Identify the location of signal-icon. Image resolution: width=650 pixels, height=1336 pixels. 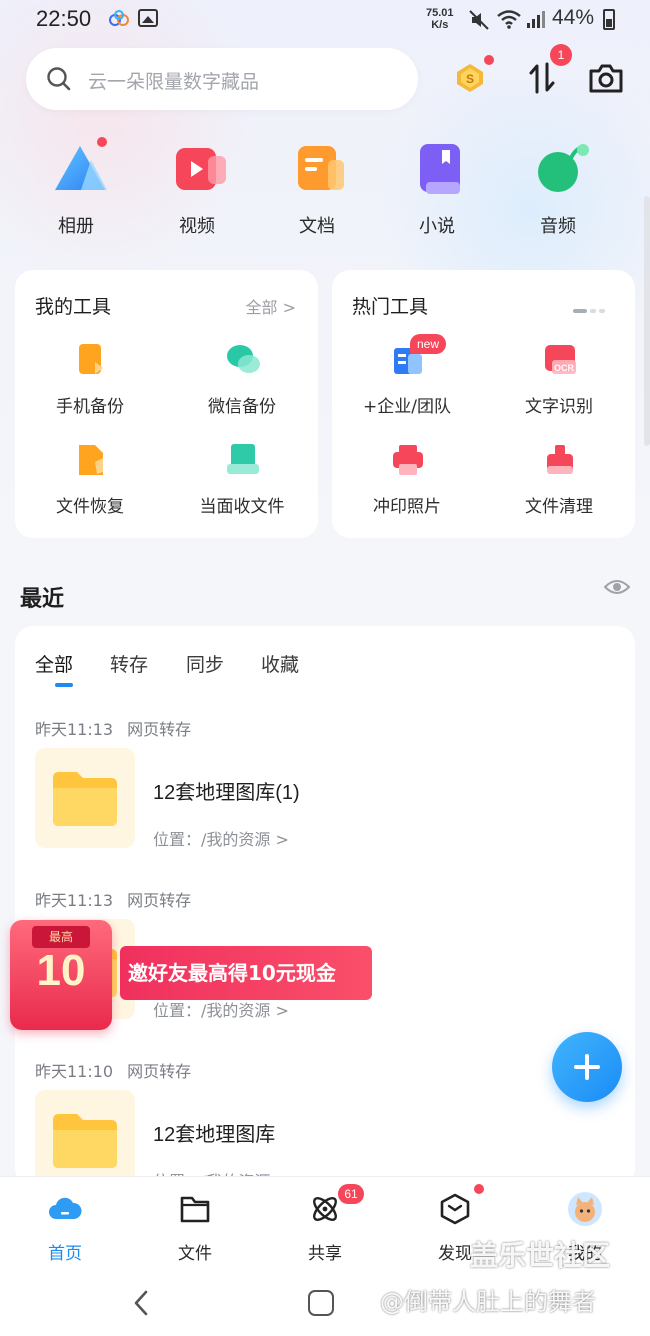
(536, 19).